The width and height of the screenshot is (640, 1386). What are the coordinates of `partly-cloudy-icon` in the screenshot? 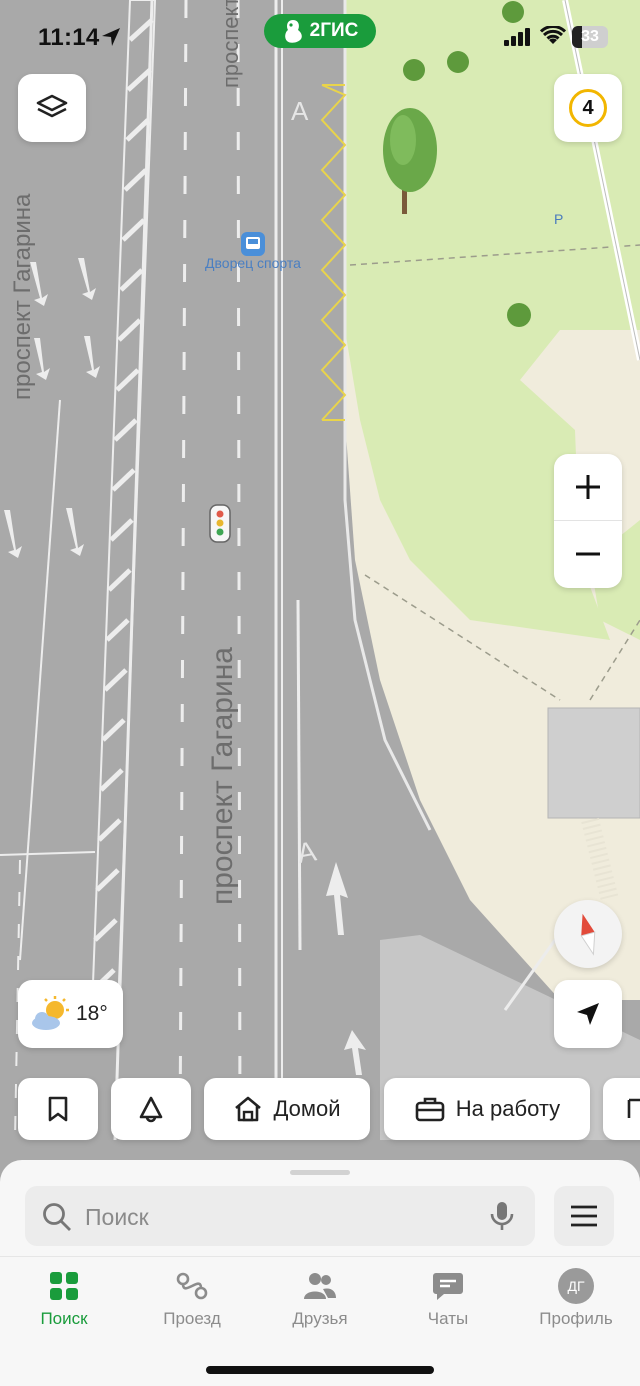 It's located at (50, 1013).